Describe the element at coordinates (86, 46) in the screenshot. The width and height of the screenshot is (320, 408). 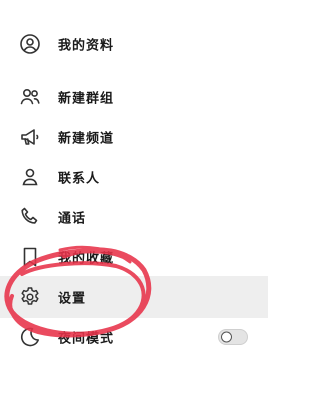
I see `menu-item-label: 我的资料` at that location.